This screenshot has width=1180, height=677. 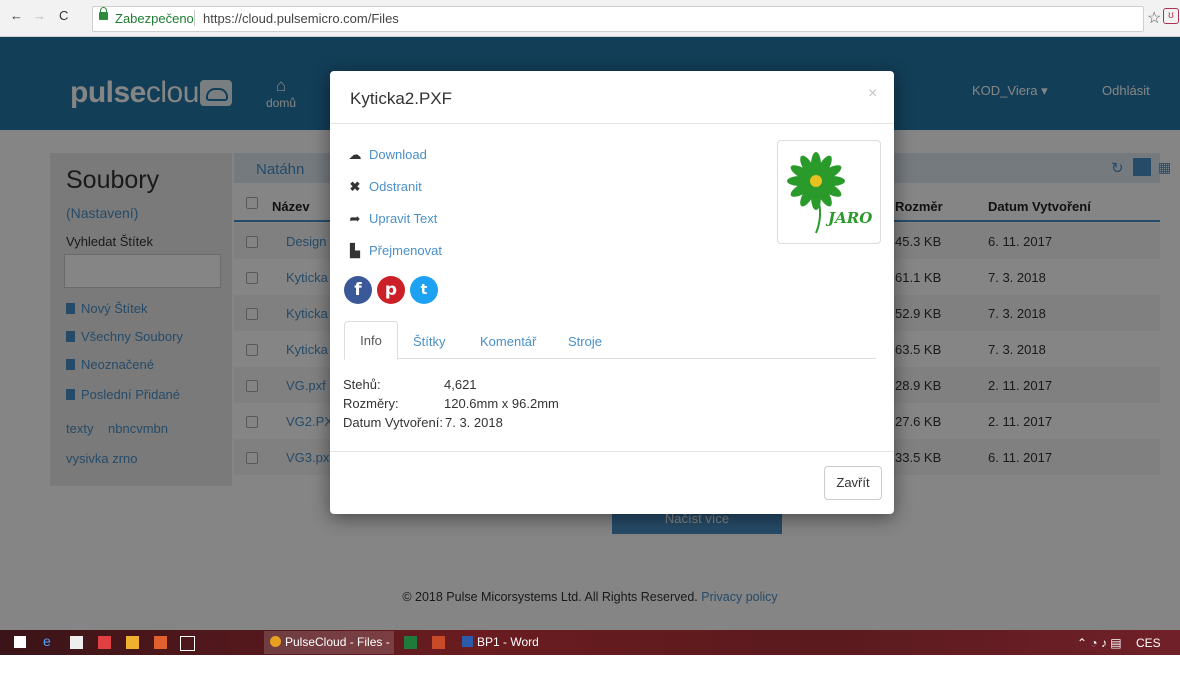 I want to click on back-icon: ←, so click(x=16, y=15).